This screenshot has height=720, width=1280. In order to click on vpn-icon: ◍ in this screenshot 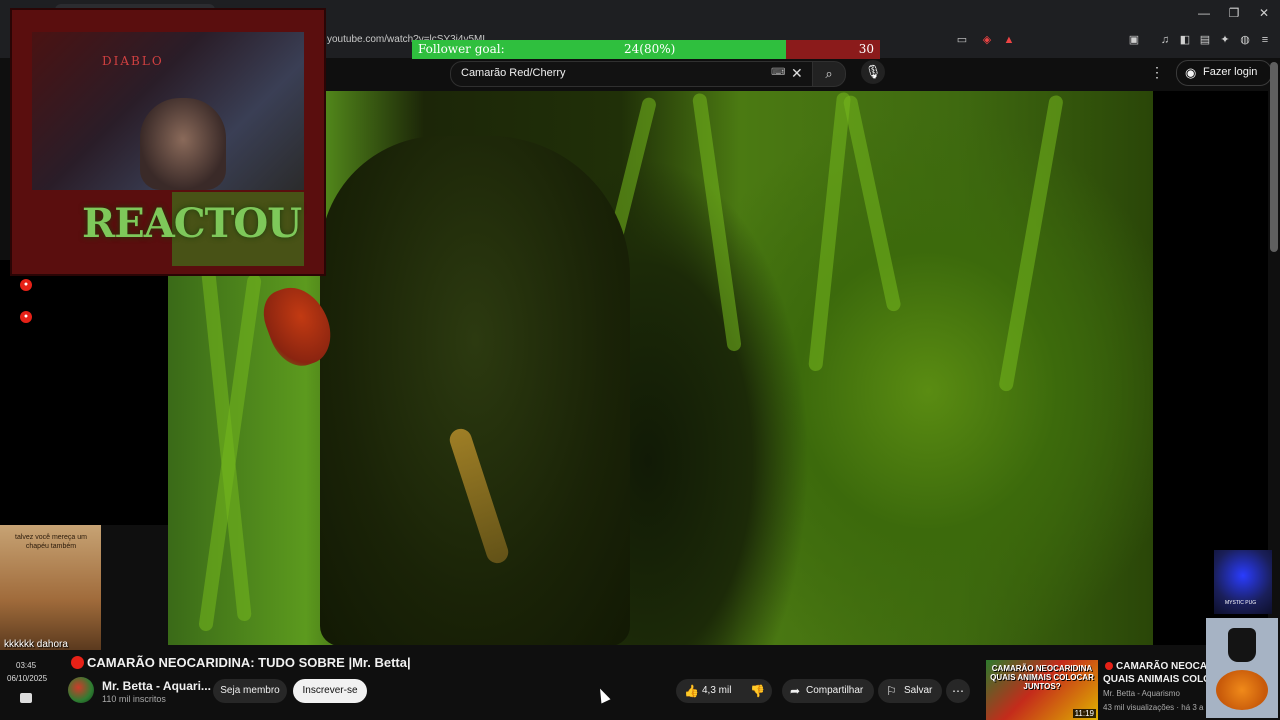, I will do `click(1245, 40)`.